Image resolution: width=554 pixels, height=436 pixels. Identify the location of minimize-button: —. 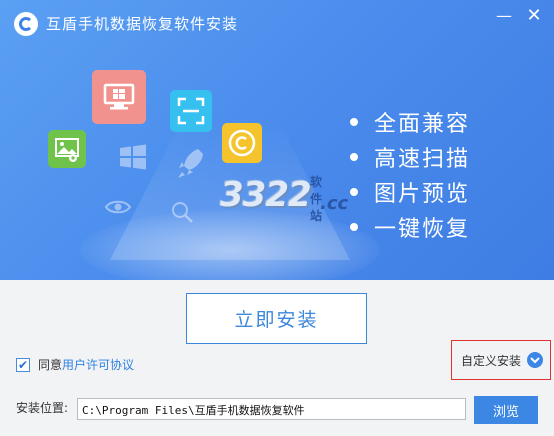
(504, 15).